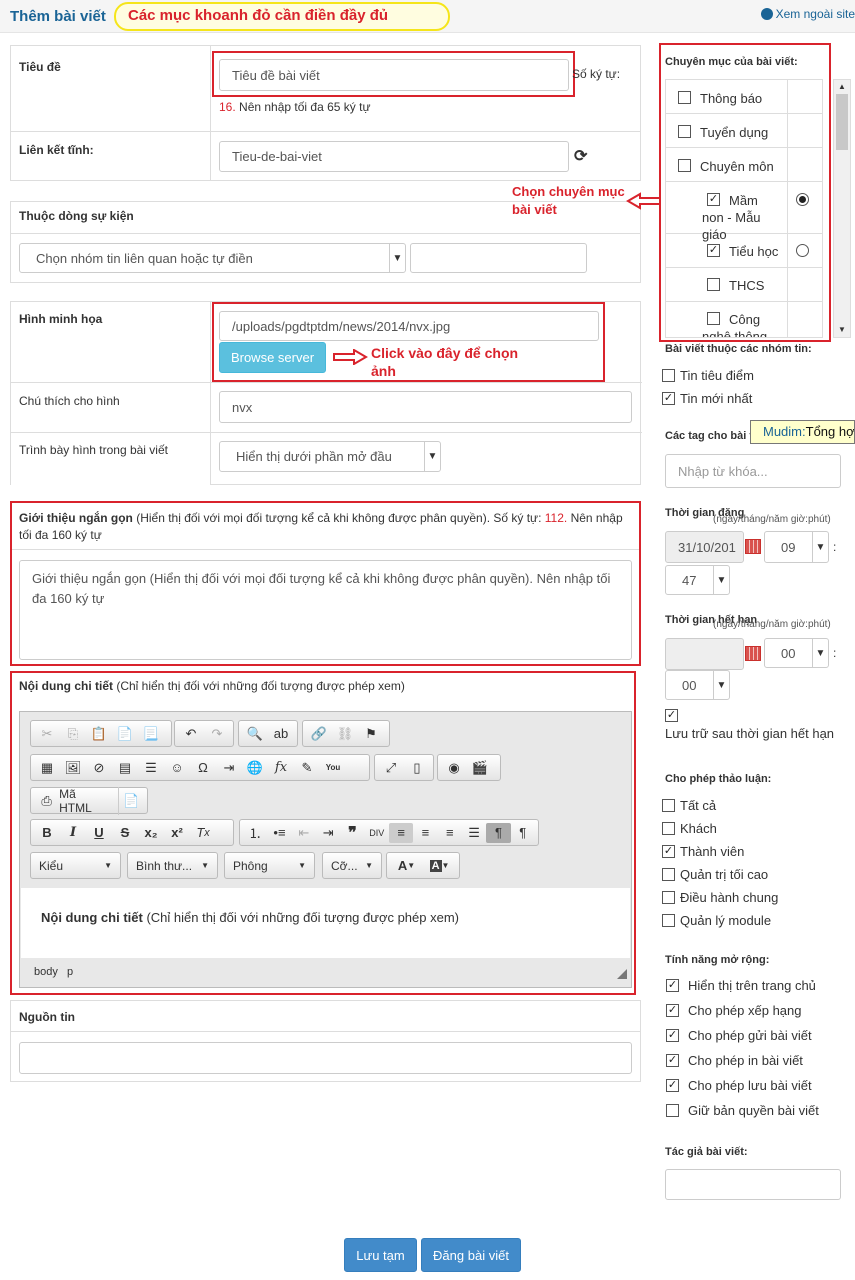  Describe the element at coordinates (131, 801) in the screenshot. I see `template-icon: 📄` at that location.